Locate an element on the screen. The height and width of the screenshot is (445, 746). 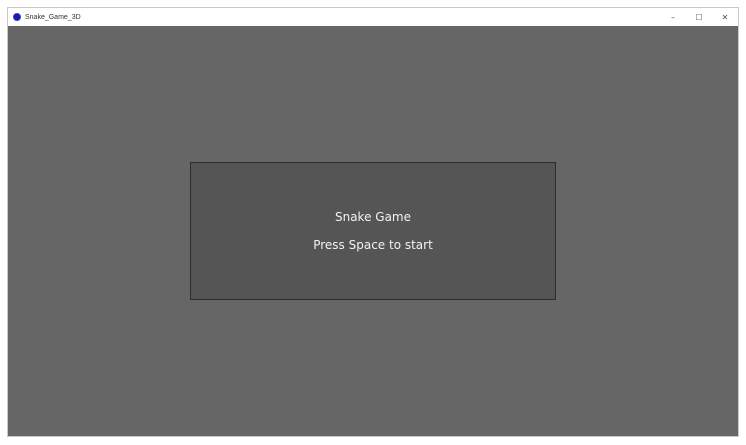
window-controls: – ☐ ✕ is located at coordinates (699, 17).